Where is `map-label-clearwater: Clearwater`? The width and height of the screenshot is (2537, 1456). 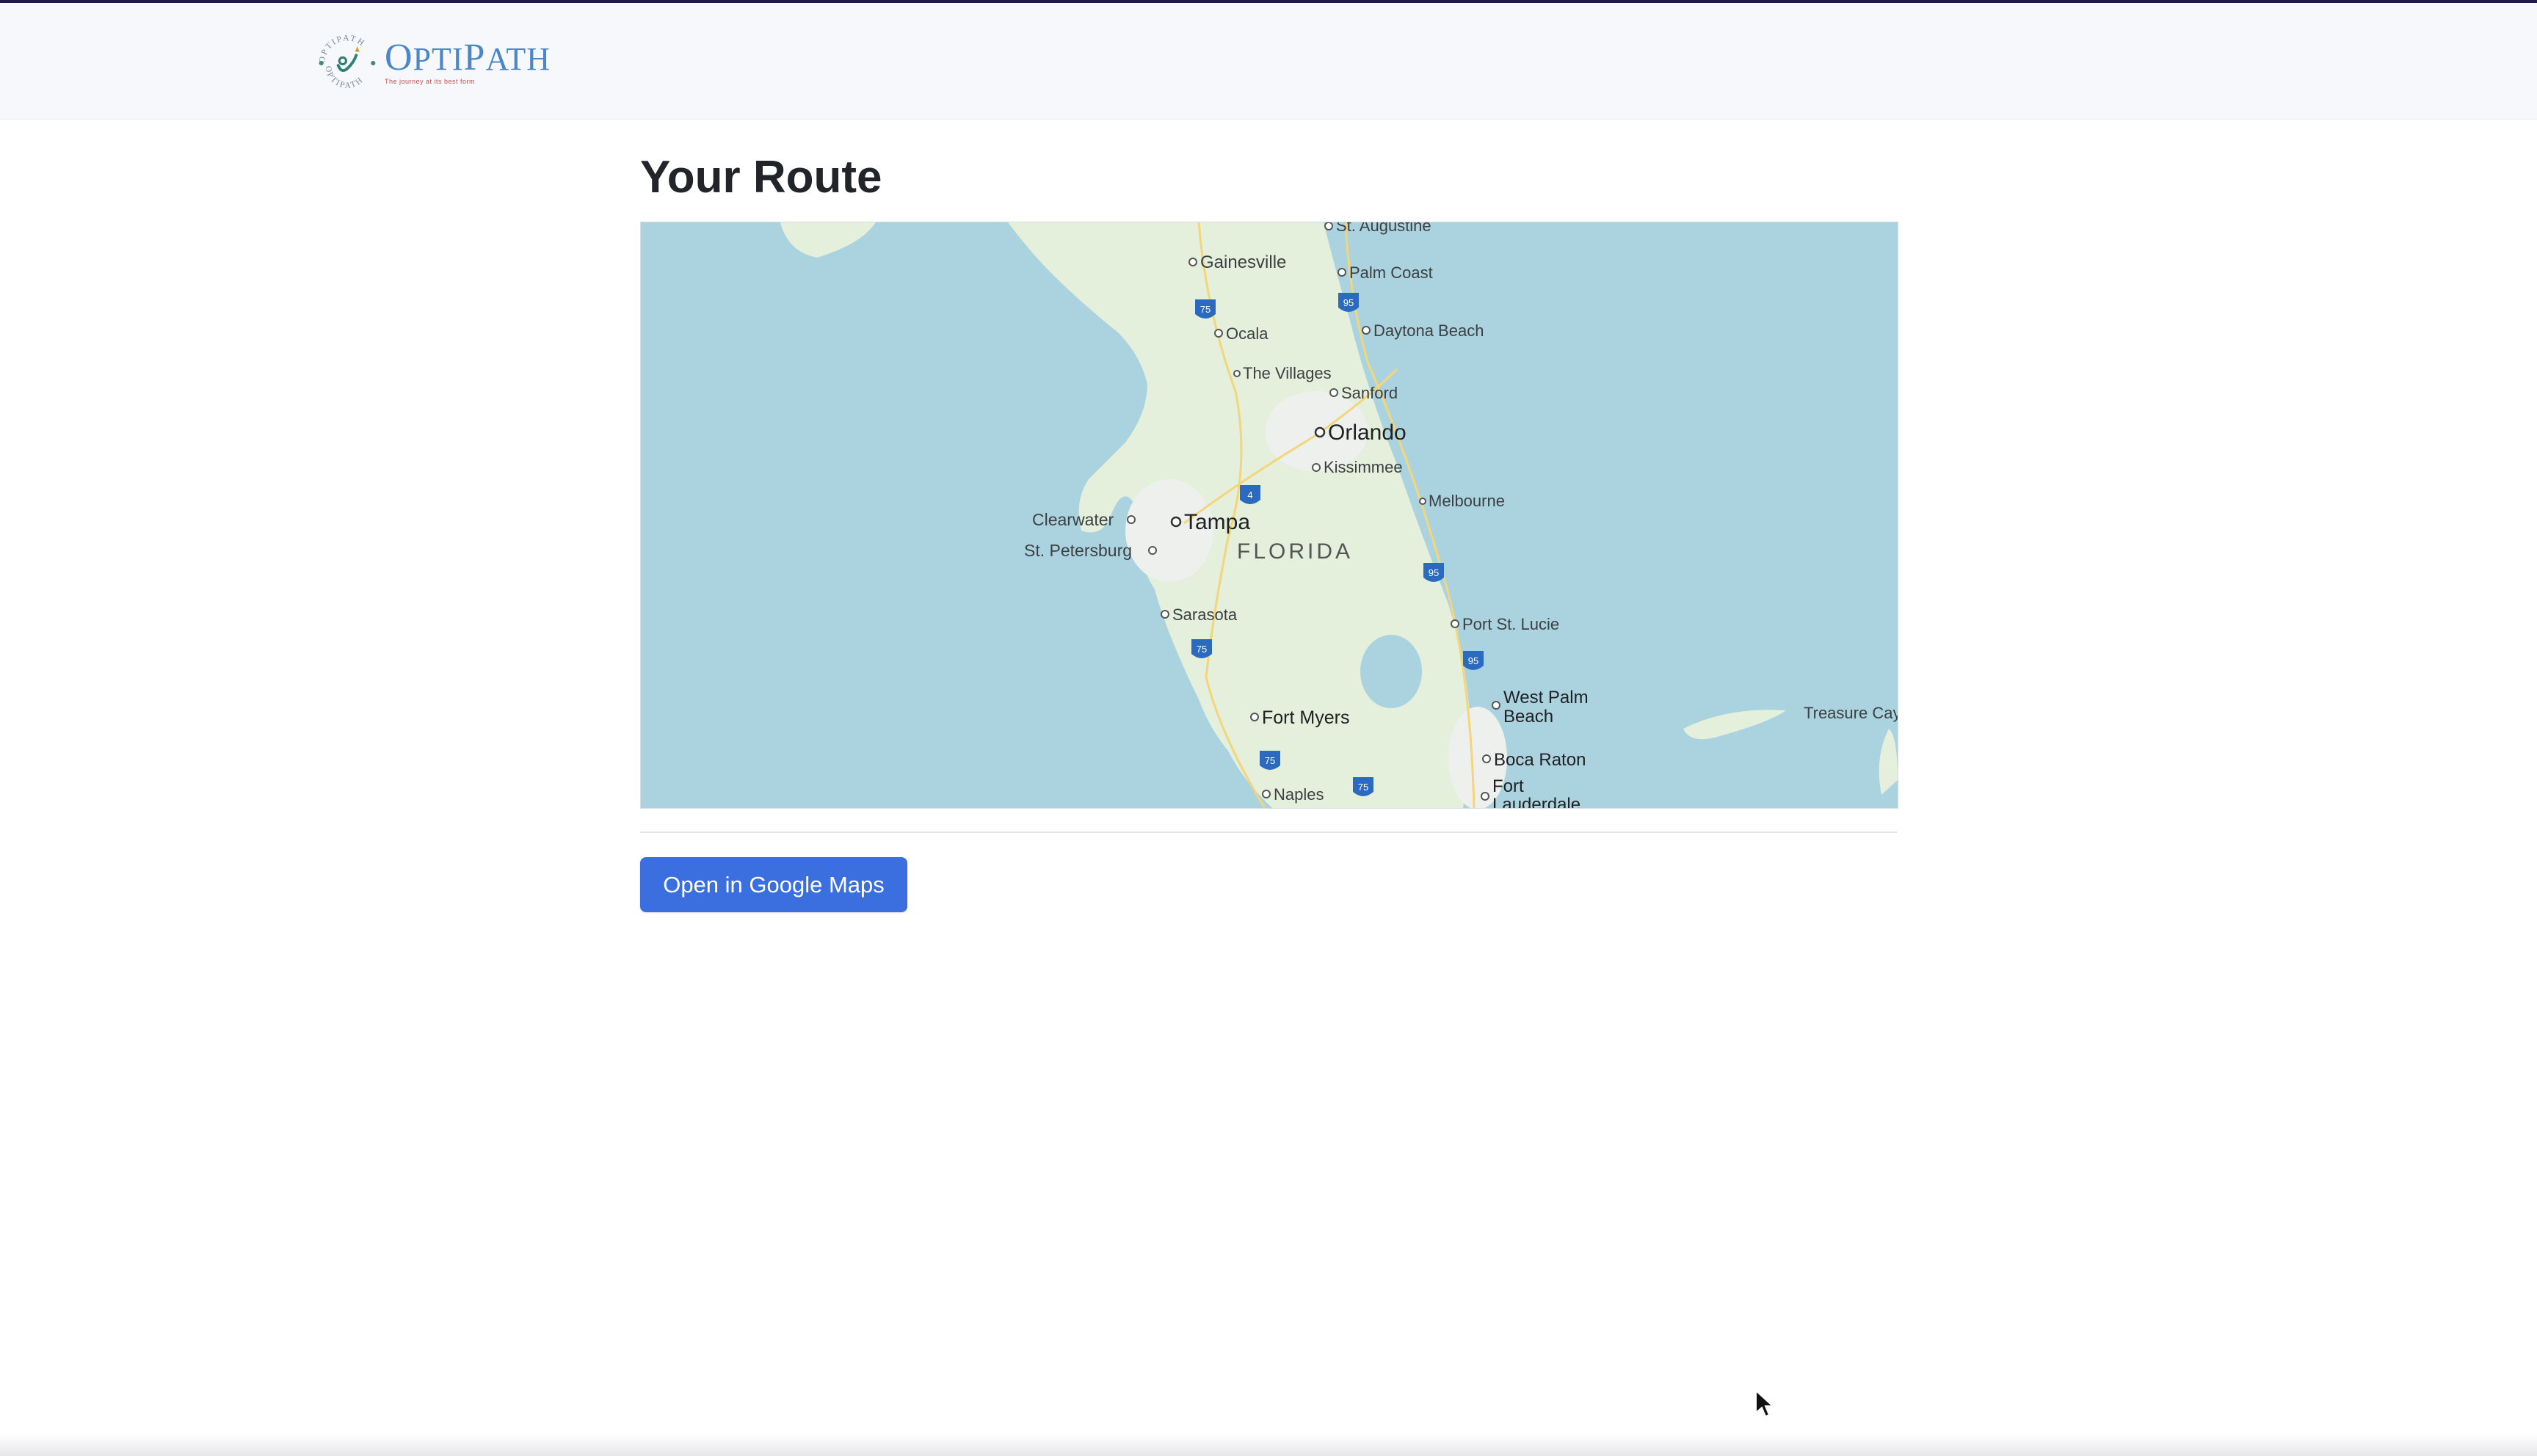 map-label-clearwater: Clearwater is located at coordinates (1073, 519).